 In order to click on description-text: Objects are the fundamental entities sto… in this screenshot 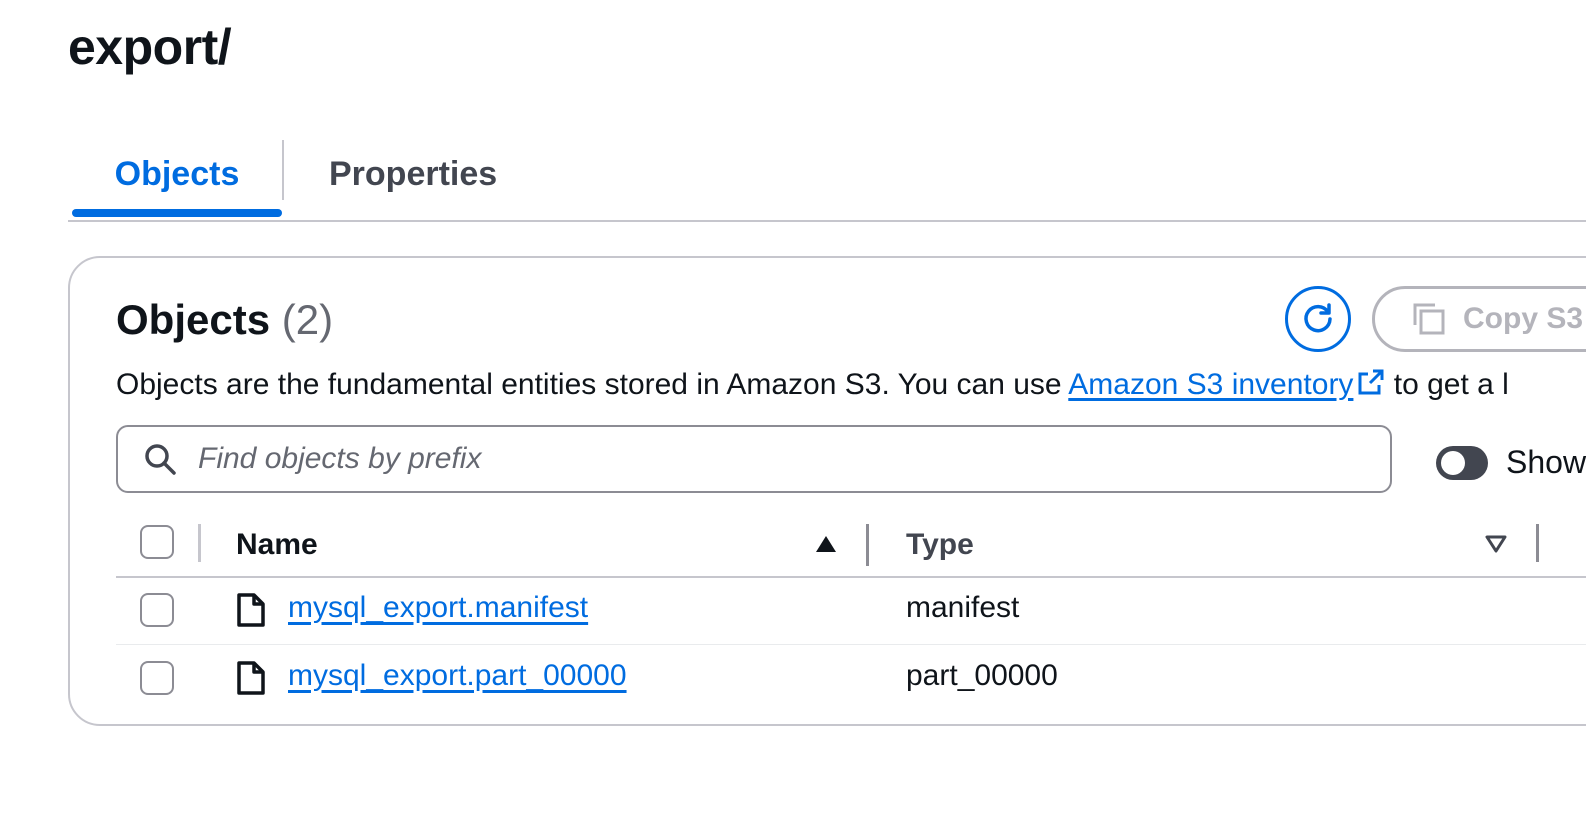, I will do `click(592, 384)`.